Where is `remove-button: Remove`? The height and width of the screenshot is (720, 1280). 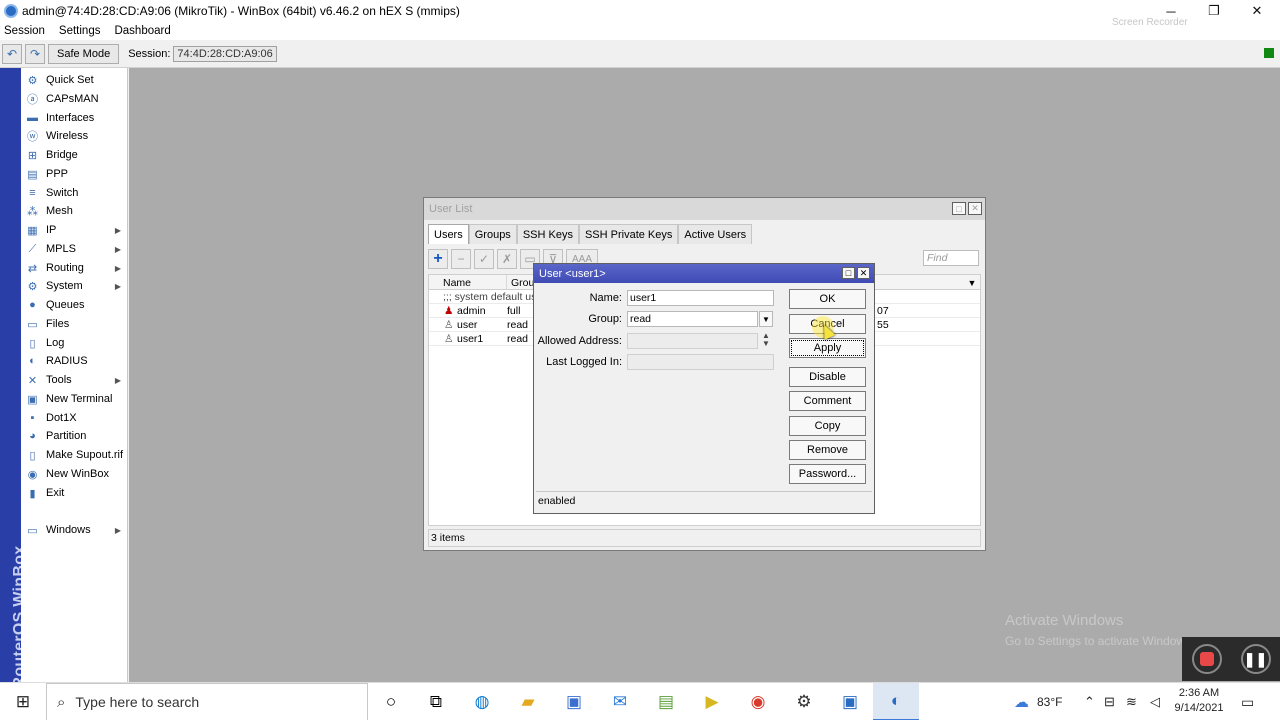
remove-button: Remove is located at coordinates (827, 450).